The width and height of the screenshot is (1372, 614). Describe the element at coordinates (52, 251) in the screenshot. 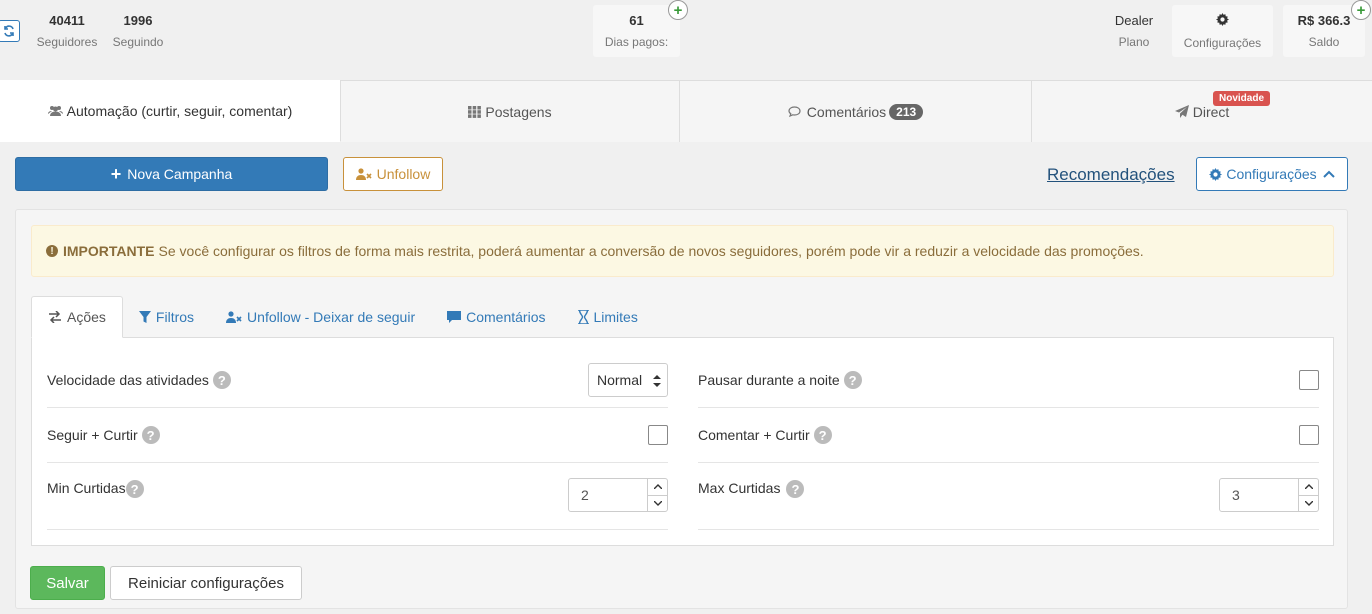

I see `exclamation-circle-icon: !` at that location.